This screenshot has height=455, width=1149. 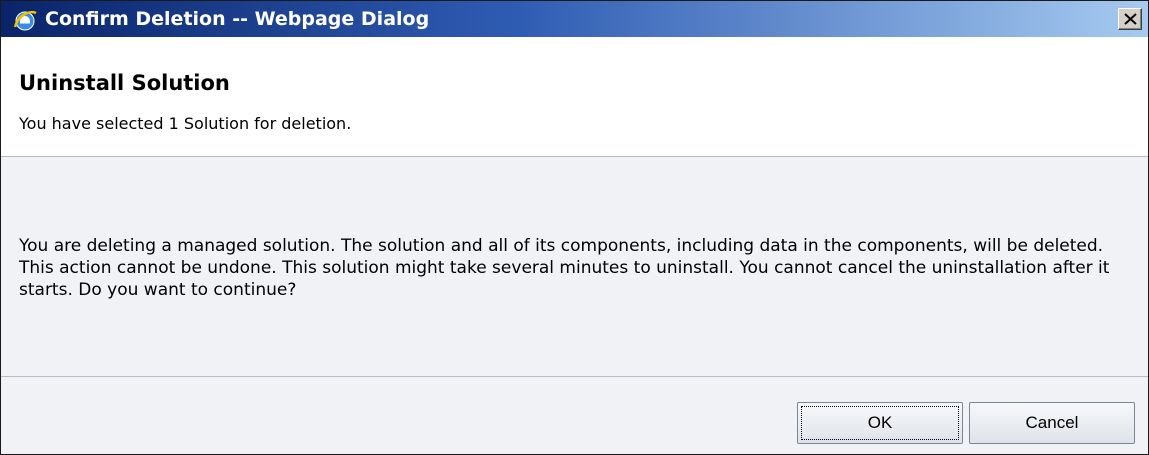 What do you see at coordinates (124, 83) in the screenshot?
I see `dialog-title: Uninstall Solution` at bounding box center [124, 83].